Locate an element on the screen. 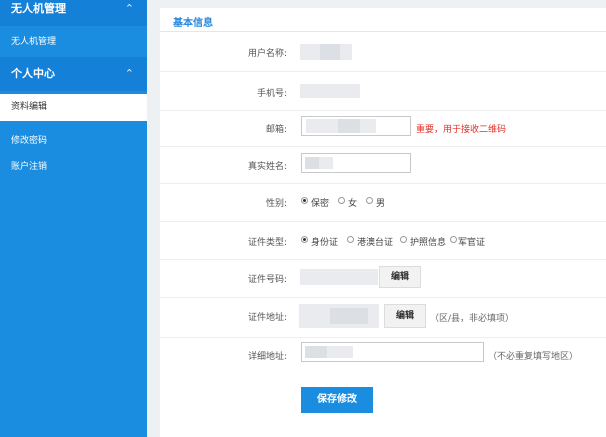 The width and height of the screenshot is (606, 437). gender-radio-secret is located at coordinates (304, 200).